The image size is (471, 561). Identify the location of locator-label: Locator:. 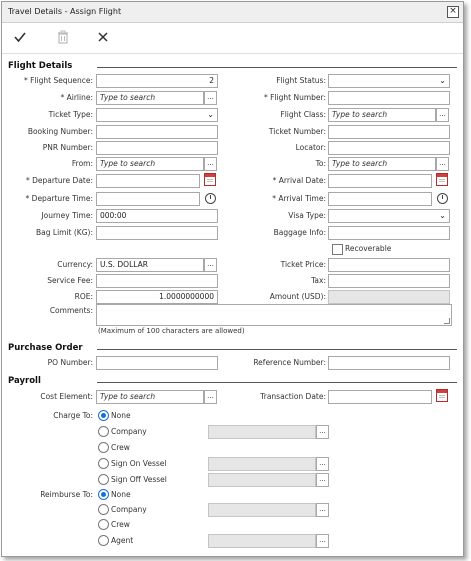
(310, 147).